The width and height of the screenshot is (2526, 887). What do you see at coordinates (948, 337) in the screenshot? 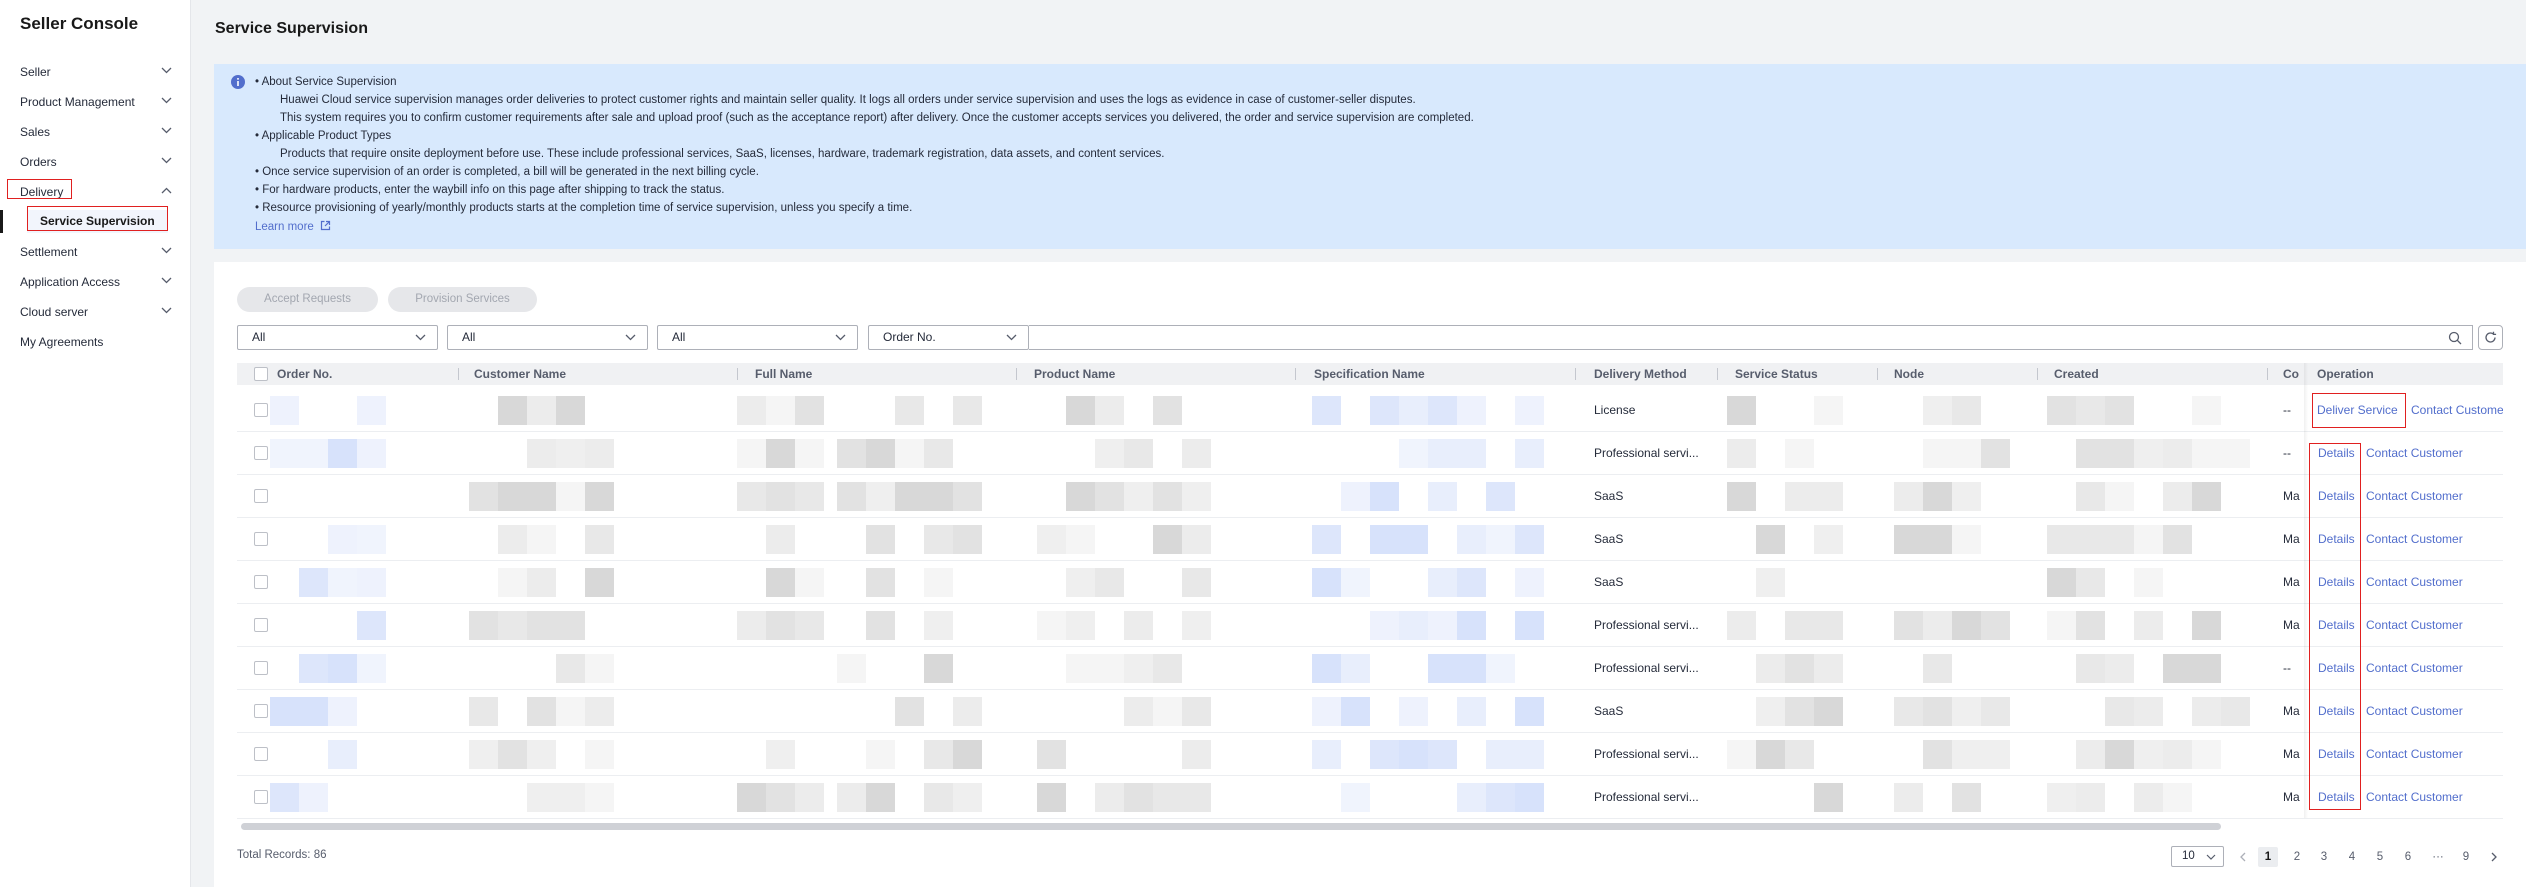
I see `search-field-select: Order No.` at bounding box center [948, 337].